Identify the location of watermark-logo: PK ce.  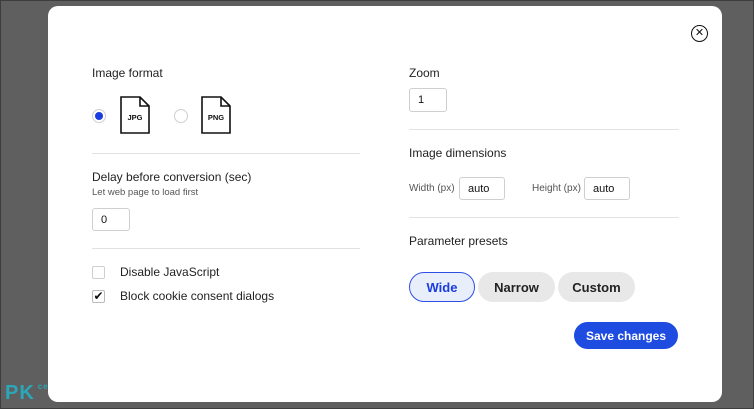
(27, 393).